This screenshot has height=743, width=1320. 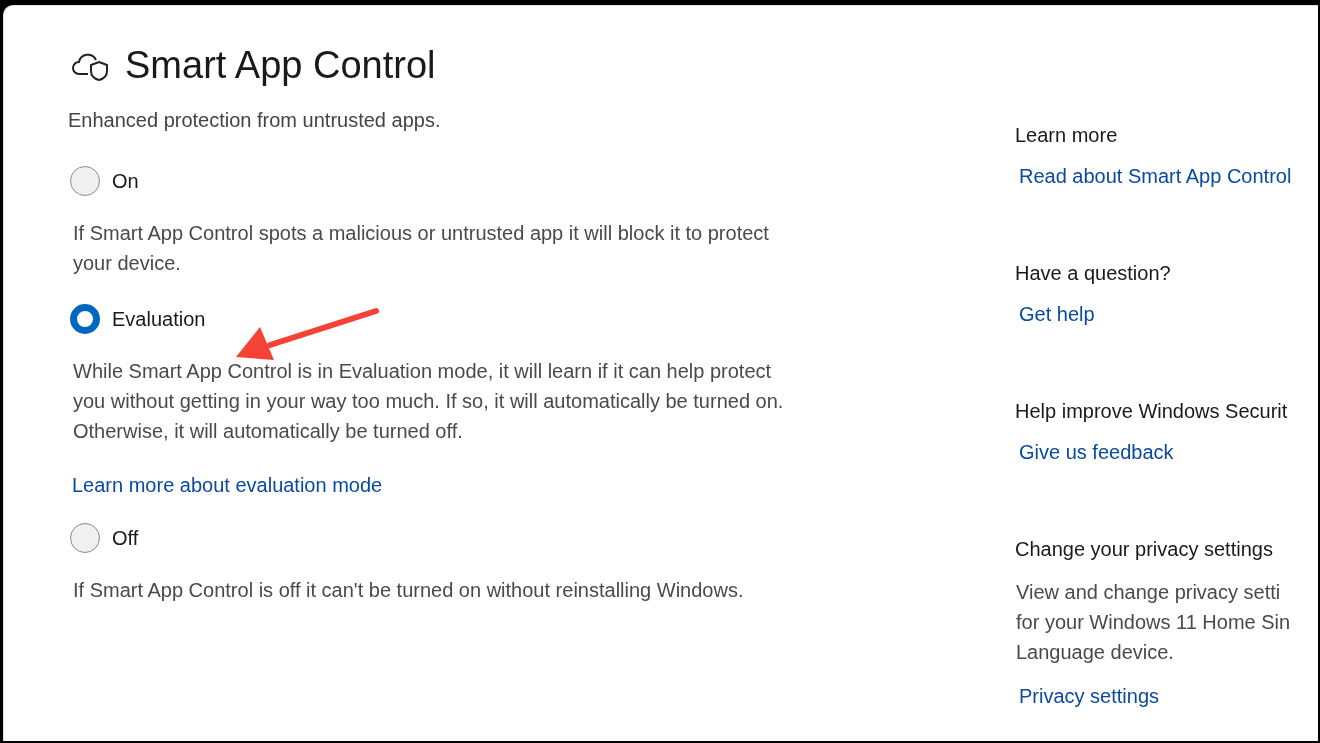 I want to click on option-description: If Smart App Control is off it can't be turned on without reinstalling Windows., so click(x=409, y=590).